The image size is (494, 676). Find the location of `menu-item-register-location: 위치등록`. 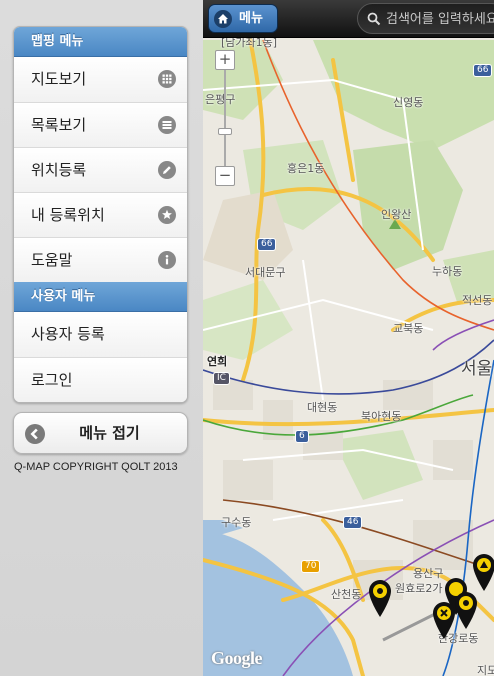

menu-item-register-location: 위치등록 is located at coordinates (100, 169).